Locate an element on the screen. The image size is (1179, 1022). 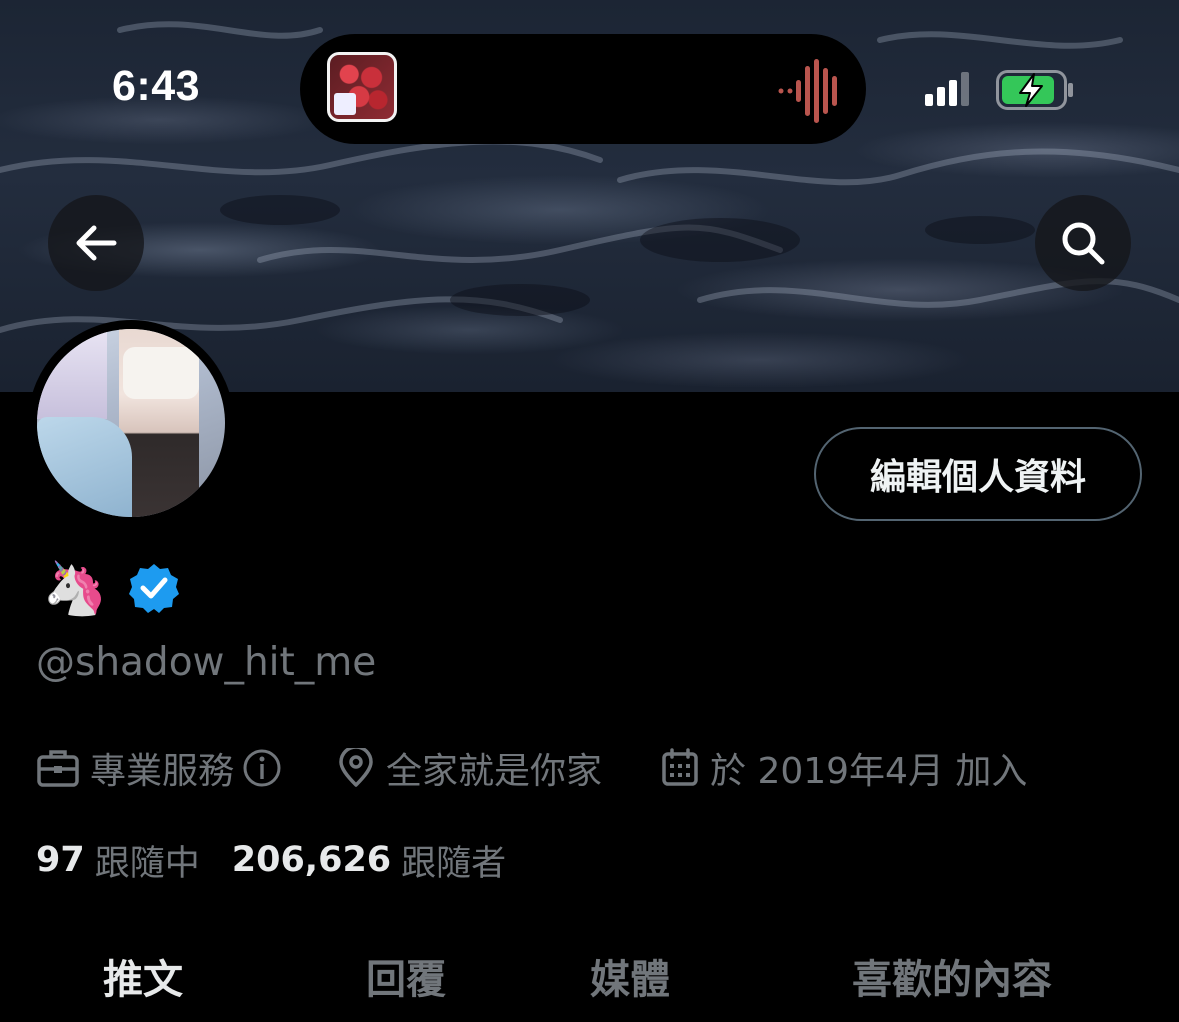
profile-location: 全家就是你家 is located at coordinates (469, 768).